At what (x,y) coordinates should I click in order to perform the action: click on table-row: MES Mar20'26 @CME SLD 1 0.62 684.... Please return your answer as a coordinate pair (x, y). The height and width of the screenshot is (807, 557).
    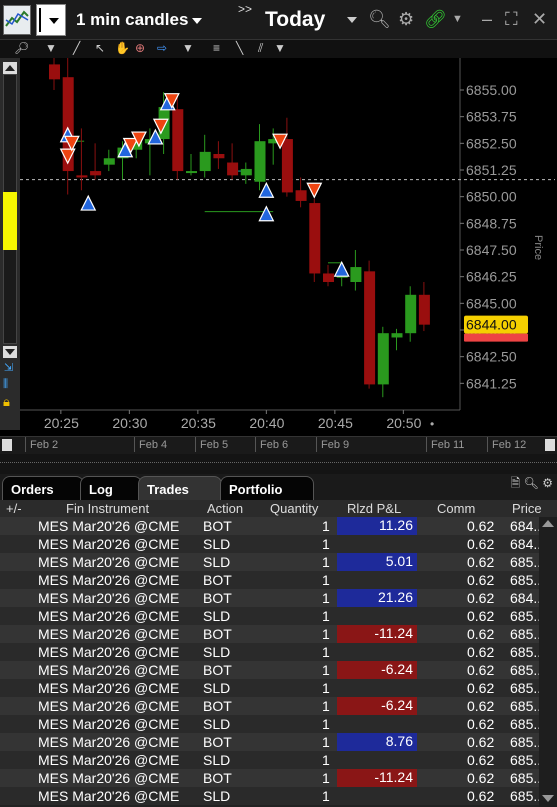
    Looking at the image, I should click on (278, 544).